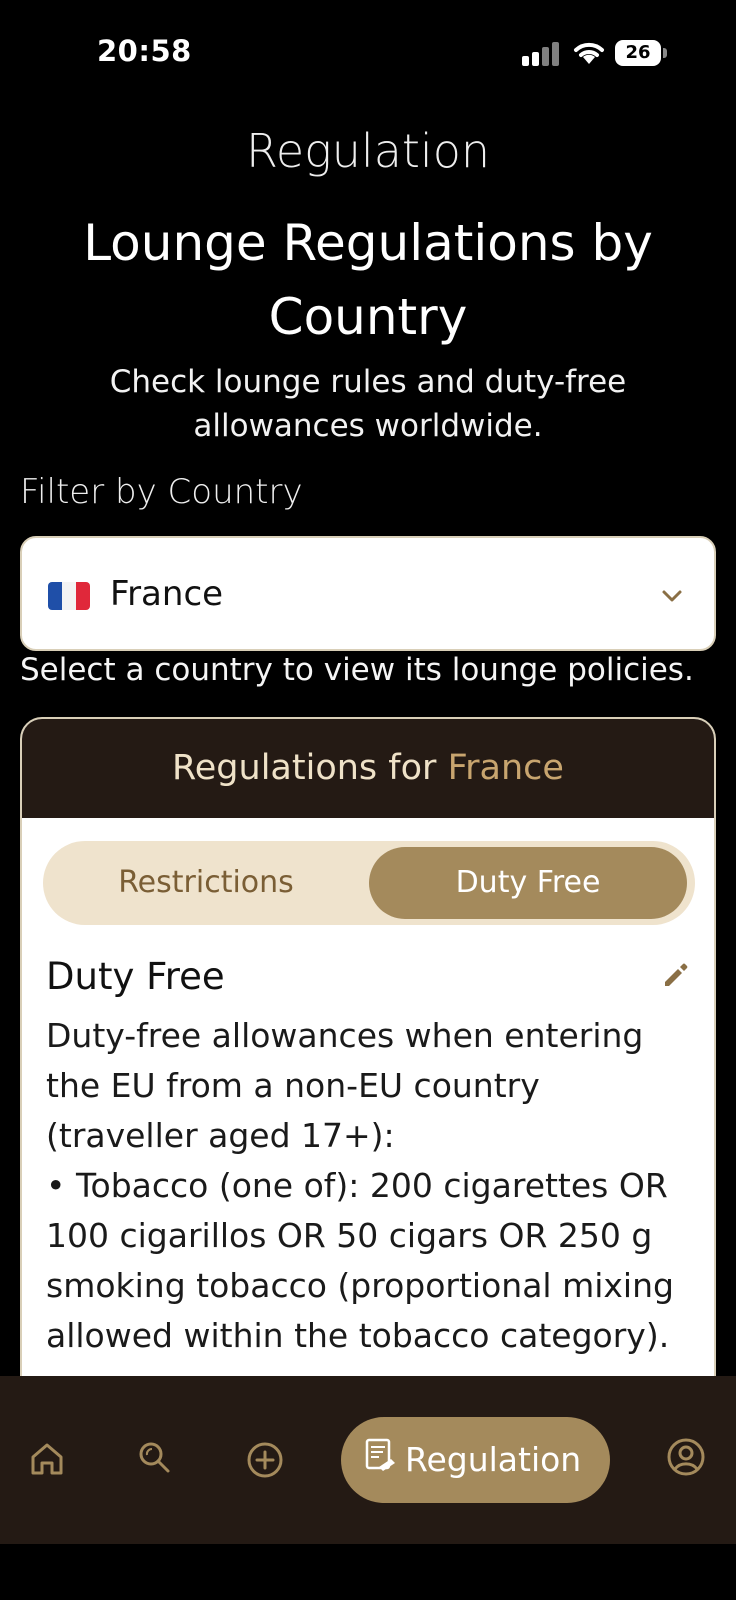  I want to click on profile-icon, so click(686, 1457).